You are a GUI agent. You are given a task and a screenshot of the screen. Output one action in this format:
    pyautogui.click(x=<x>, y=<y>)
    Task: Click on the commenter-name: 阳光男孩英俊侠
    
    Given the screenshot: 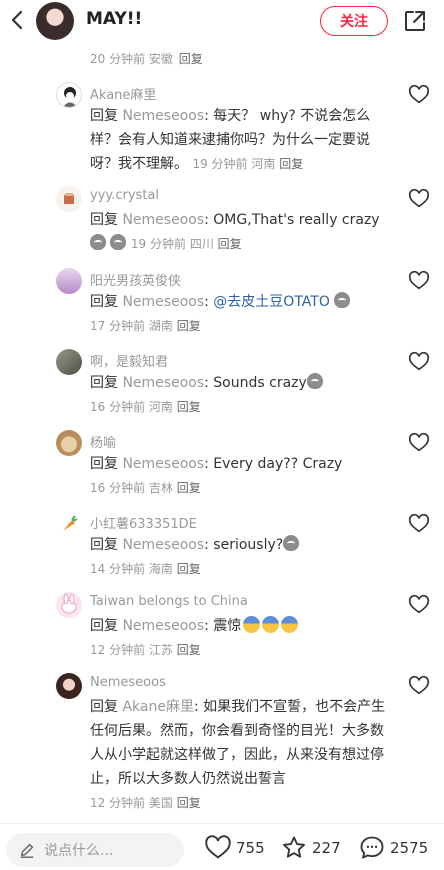 What is the action you would take?
    pyautogui.click(x=135, y=279)
    